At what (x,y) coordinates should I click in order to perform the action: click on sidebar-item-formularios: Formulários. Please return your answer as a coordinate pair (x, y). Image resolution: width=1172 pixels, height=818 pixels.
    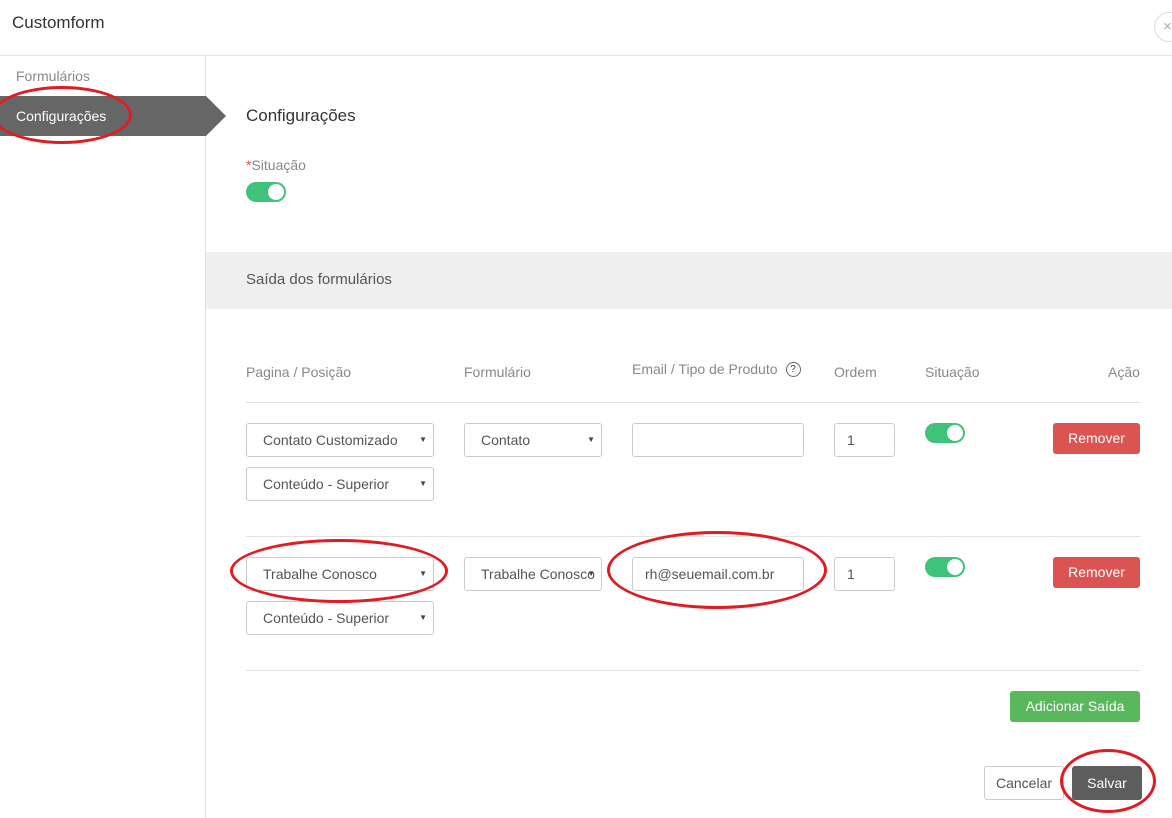
    Looking at the image, I should click on (103, 76).